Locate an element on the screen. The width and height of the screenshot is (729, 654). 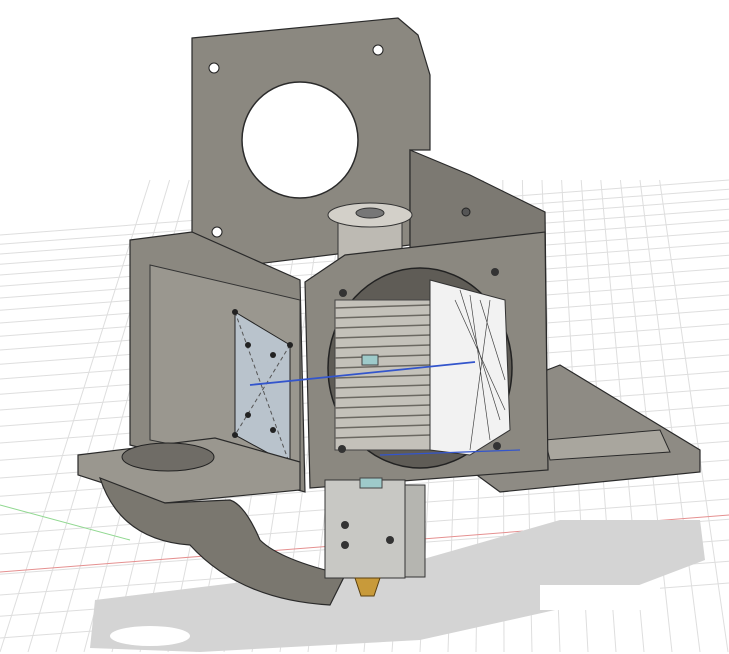
motor-hole is located at coordinates (300, 140).